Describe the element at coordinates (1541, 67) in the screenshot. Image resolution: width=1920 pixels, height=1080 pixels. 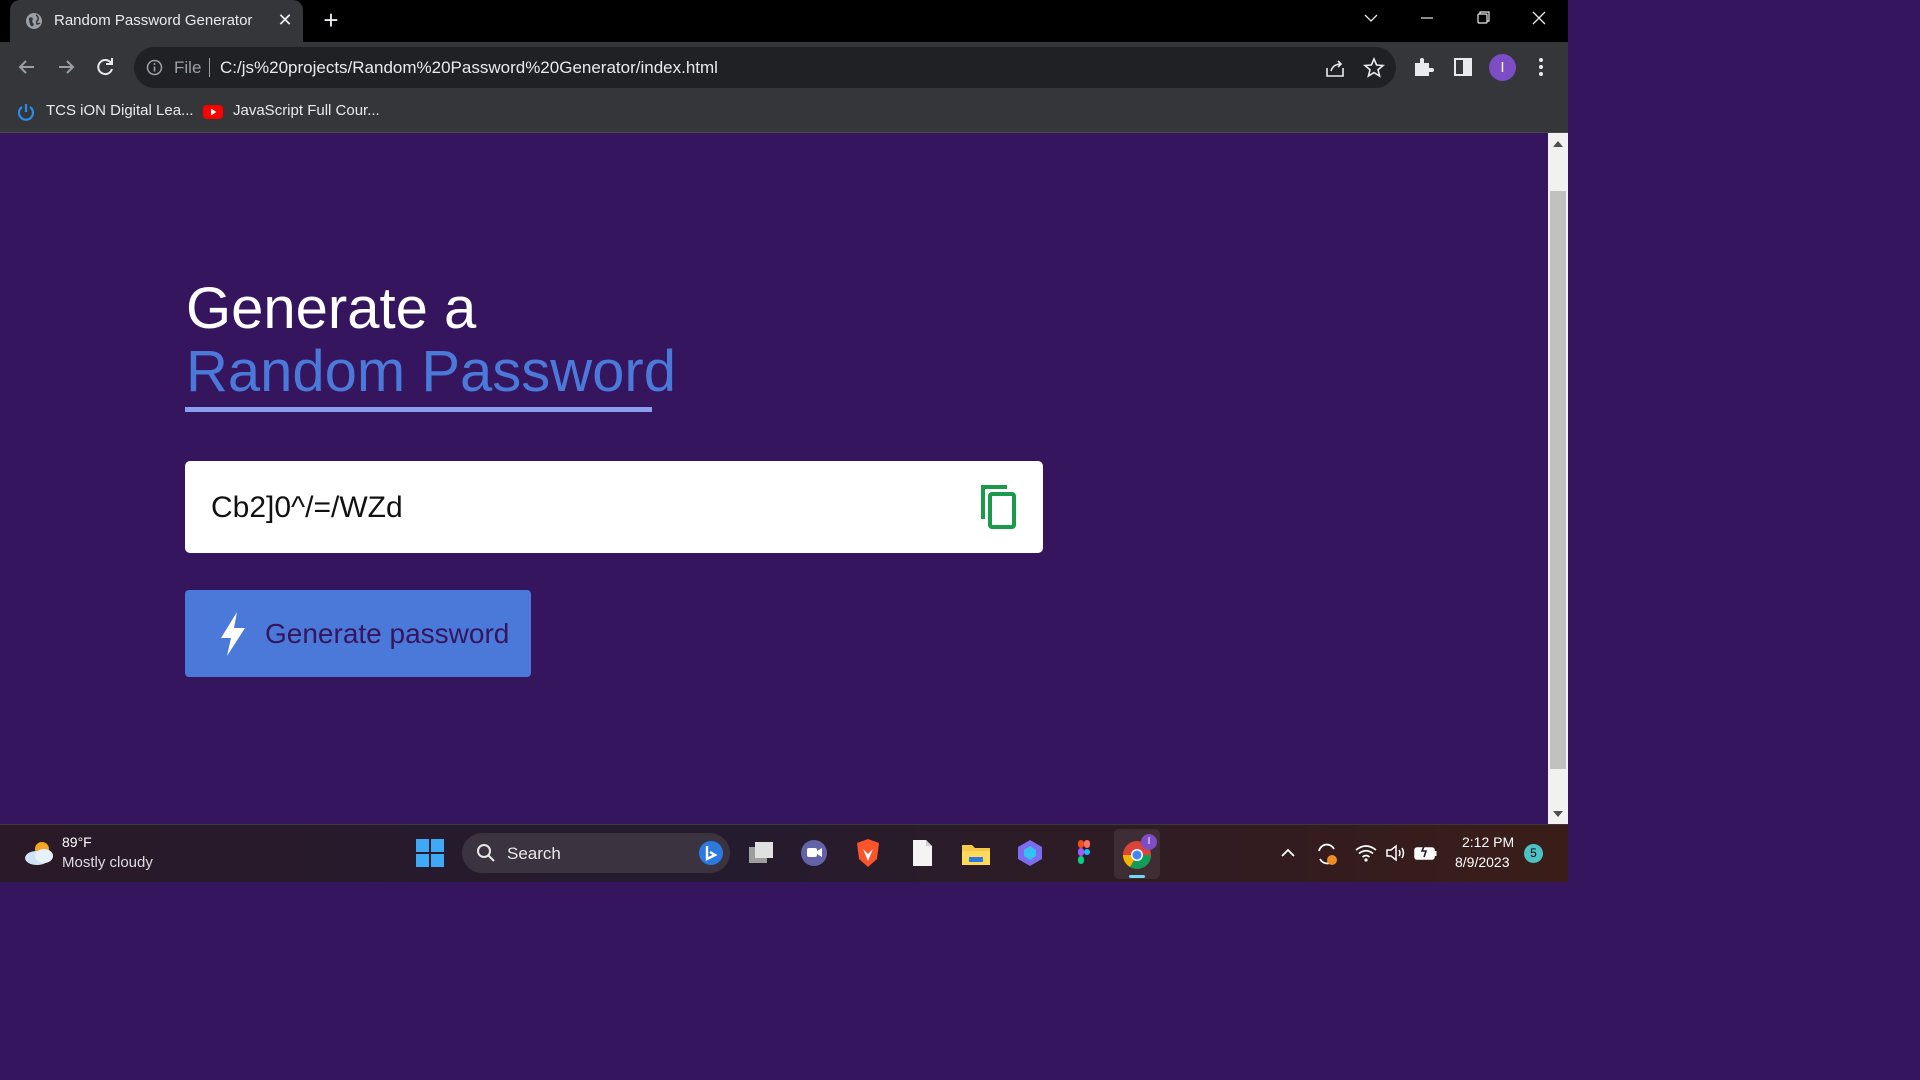
I see `menu-dots-icon` at that location.